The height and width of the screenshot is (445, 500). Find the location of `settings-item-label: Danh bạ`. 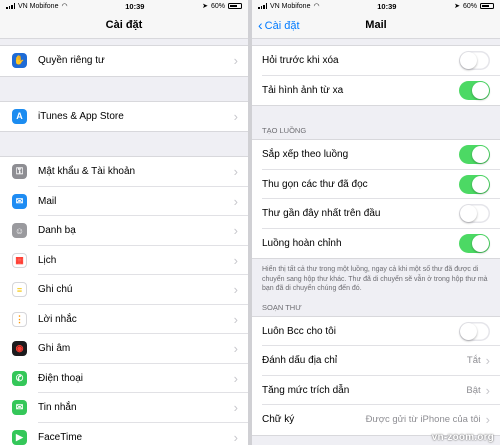

settings-item-label: Danh bạ is located at coordinates (57, 231).